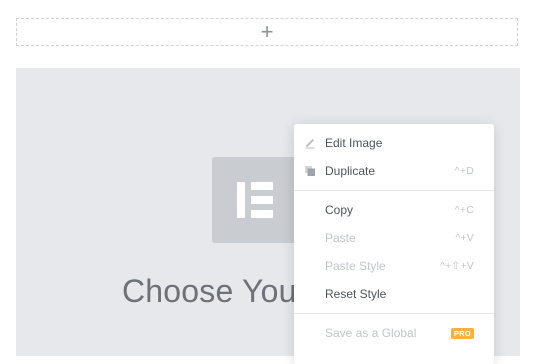 The height and width of the screenshot is (364, 548). Describe the element at coordinates (371, 333) in the screenshot. I see `menu-item-label: Save as a Global` at that location.